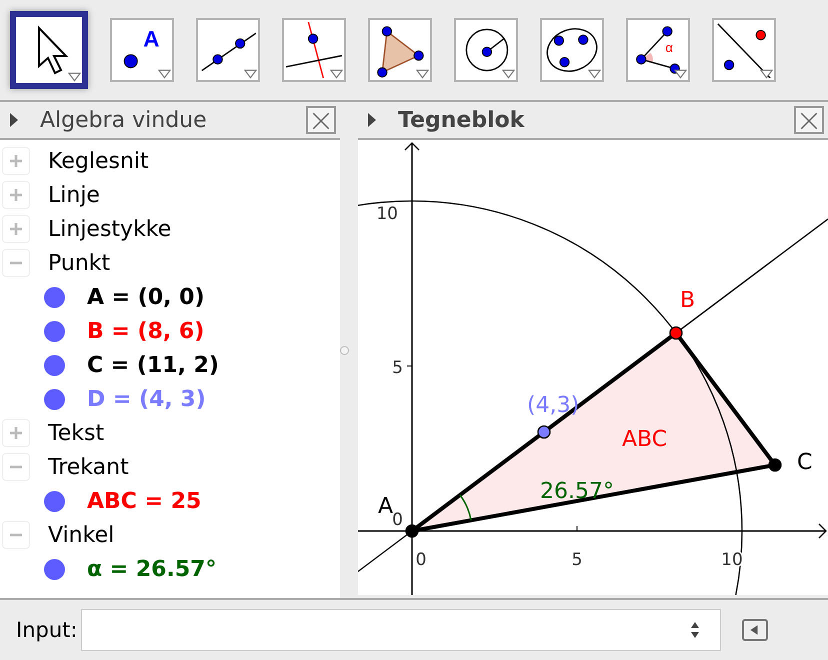 The width and height of the screenshot is (828, 660). Describe the element at coordinates (465, 507) in the screenshot. I see `angle-arc` at that location.